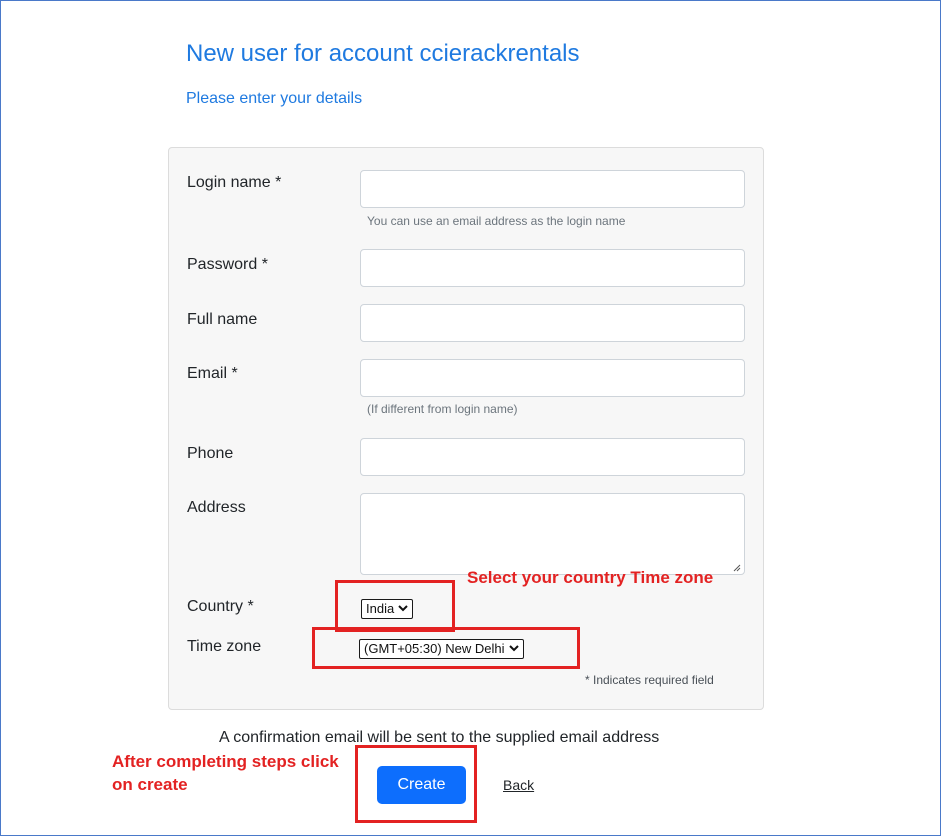 Image resolution: width=941 pixels, height=836 pixels. I want to click on full-name-label: Full name, so click(222, 319).